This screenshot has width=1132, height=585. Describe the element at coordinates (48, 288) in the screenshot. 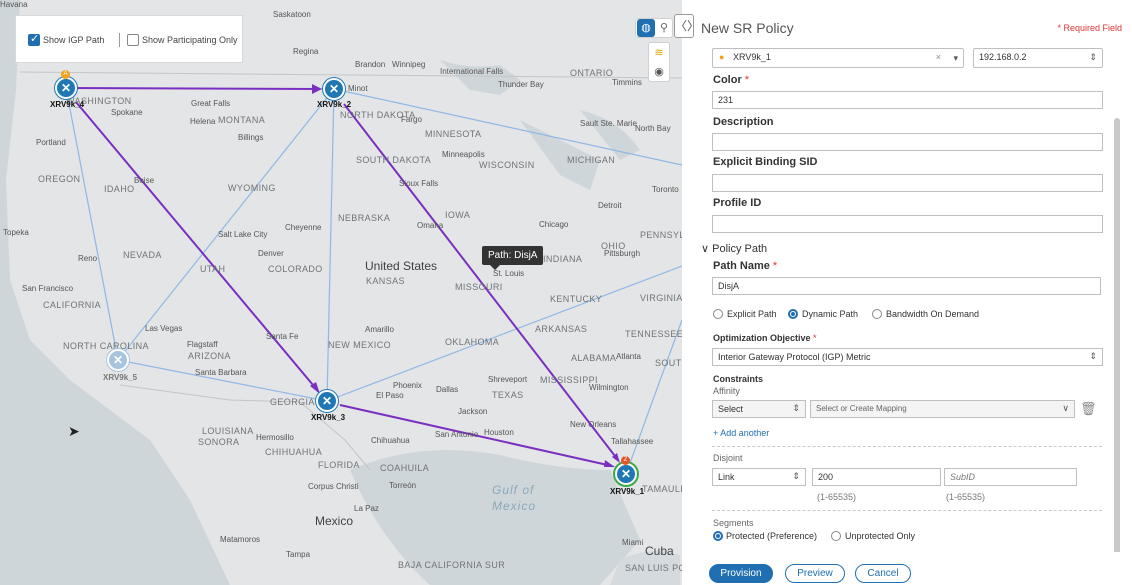

I see `map-region-label: San Francisco` at that location.